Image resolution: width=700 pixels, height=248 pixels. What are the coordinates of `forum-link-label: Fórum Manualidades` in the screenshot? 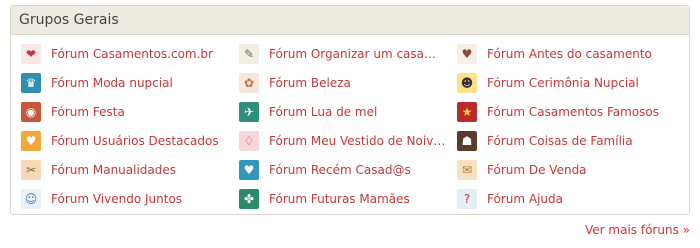 It's located at (114, 169).